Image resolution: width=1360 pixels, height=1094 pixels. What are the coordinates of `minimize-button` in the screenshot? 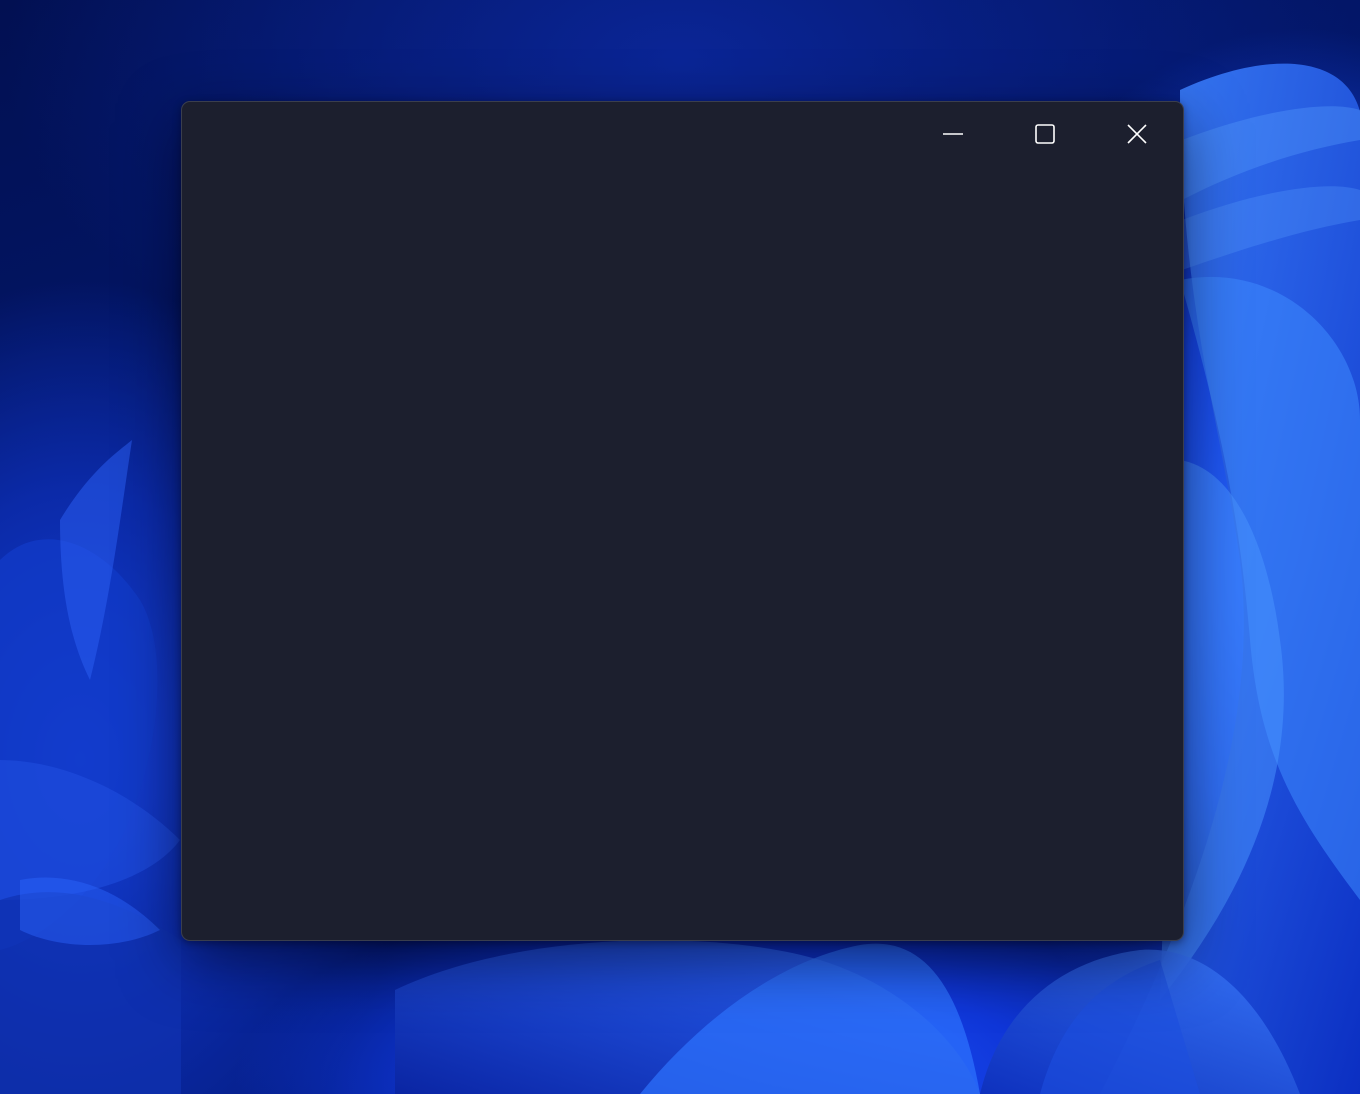 It's located at (953, 134).